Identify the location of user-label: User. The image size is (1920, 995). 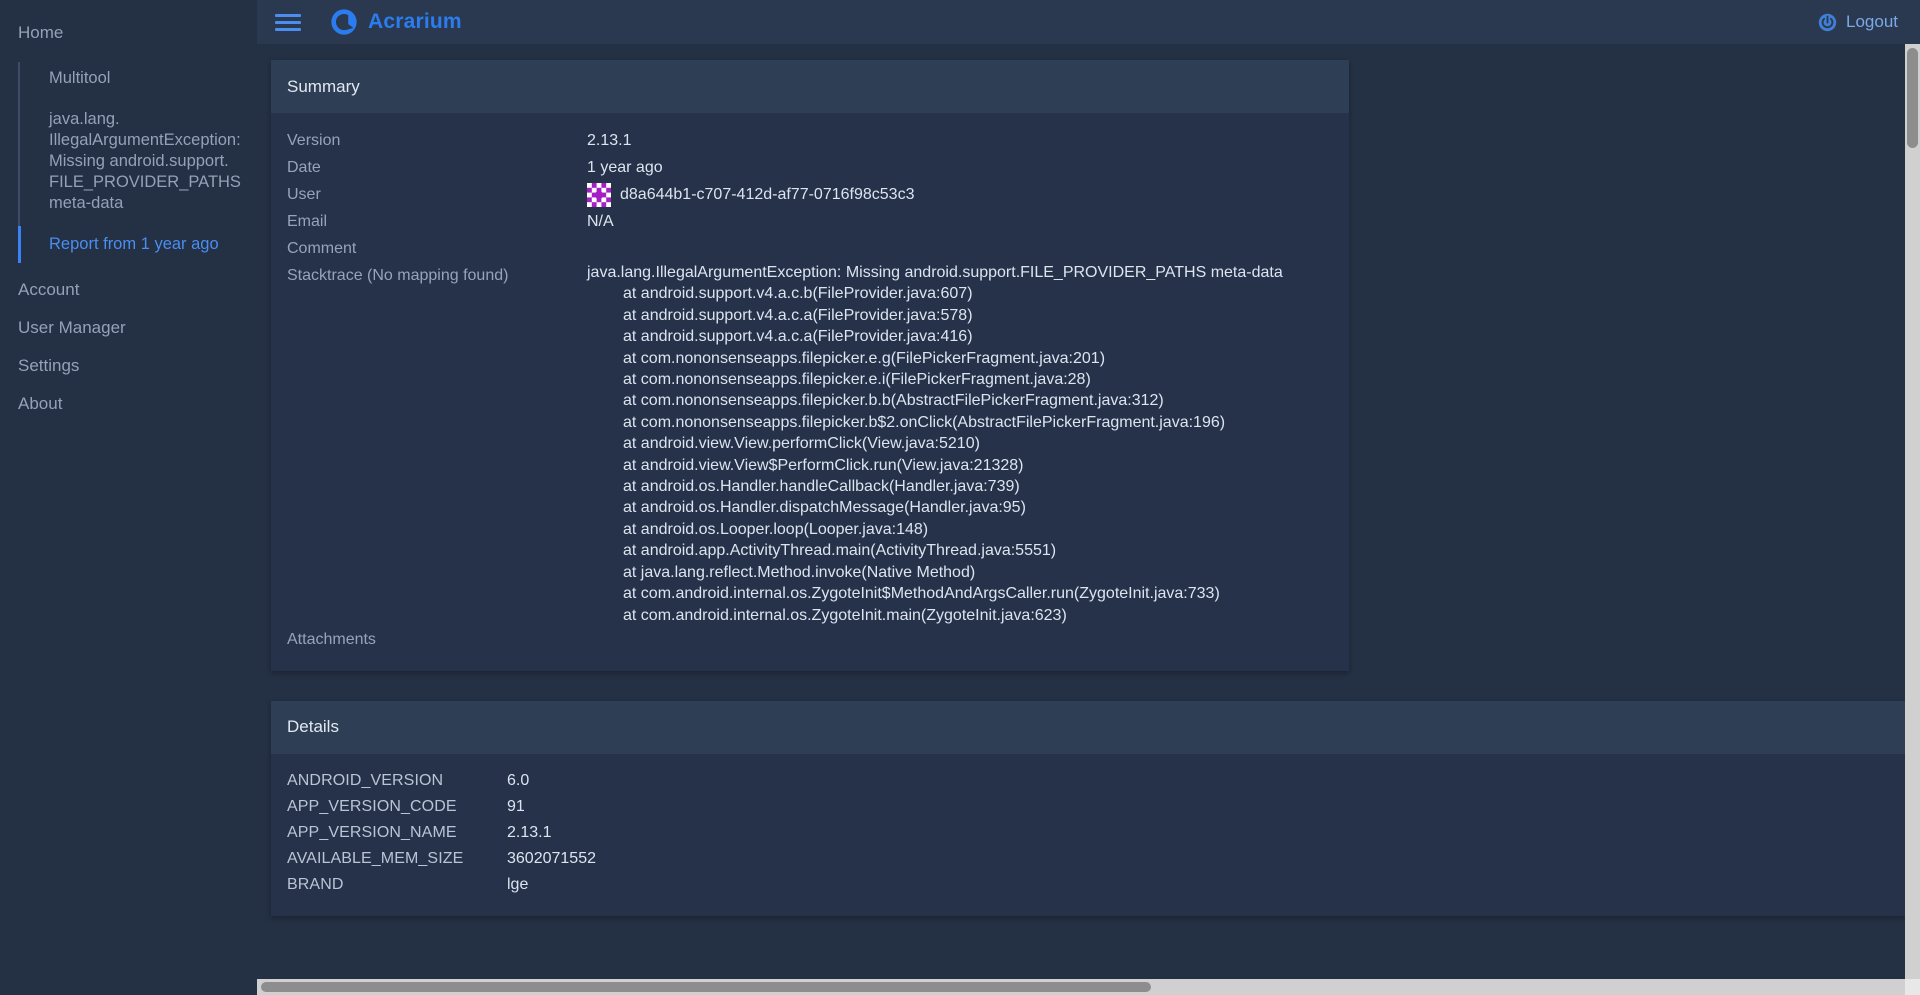
(304, 194).